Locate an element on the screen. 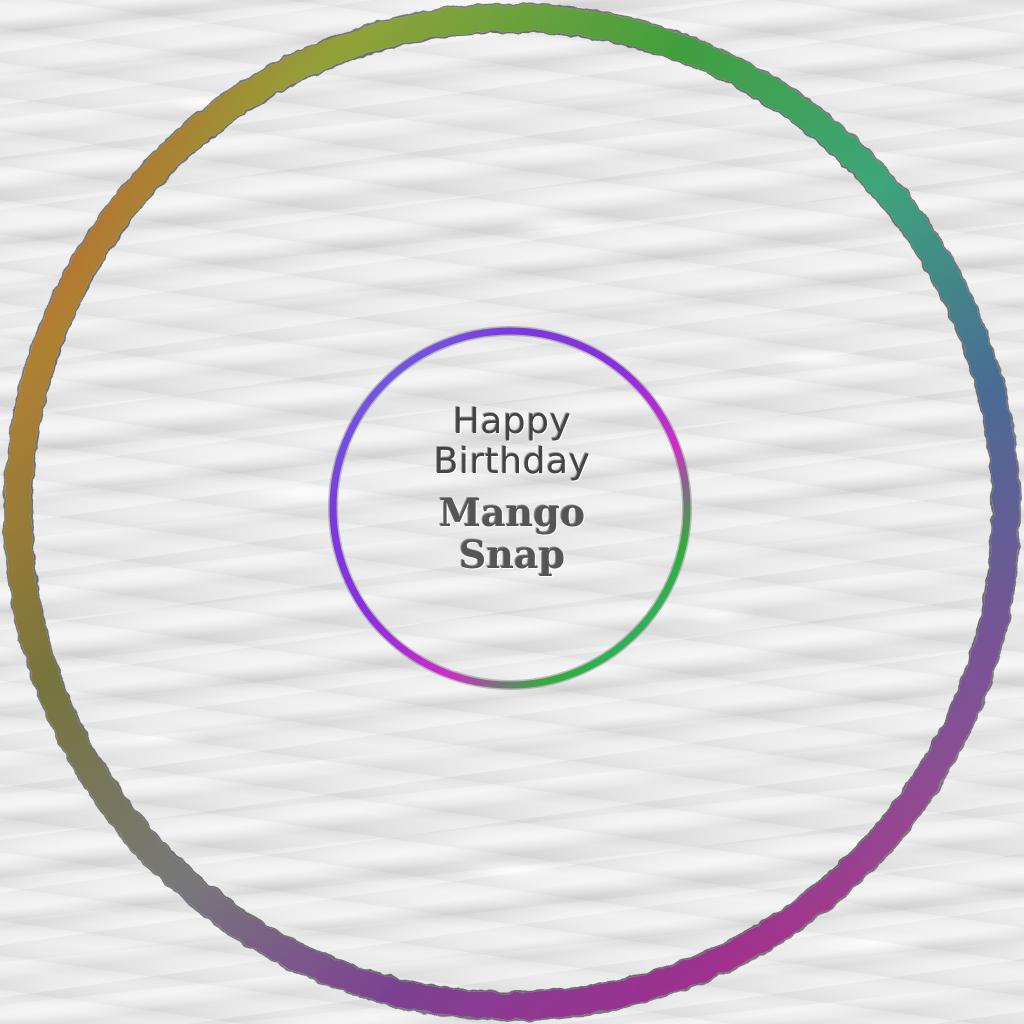 The height and width of the screenshot is (1024, 1024). name-line-first: Mango is located at coordinates (512, 512).